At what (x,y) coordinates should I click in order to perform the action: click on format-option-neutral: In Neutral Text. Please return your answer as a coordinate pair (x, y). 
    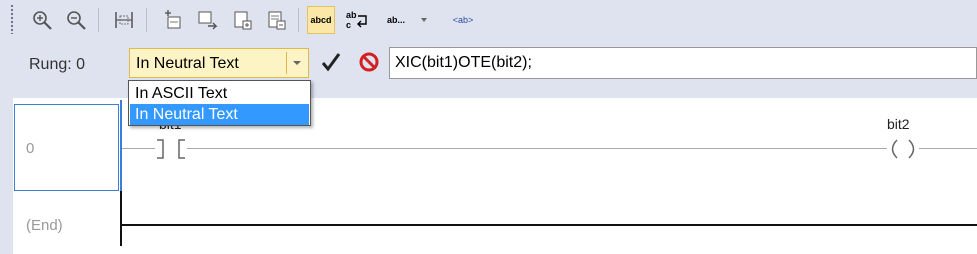
    Looking at the image, I should click on (219, 114).